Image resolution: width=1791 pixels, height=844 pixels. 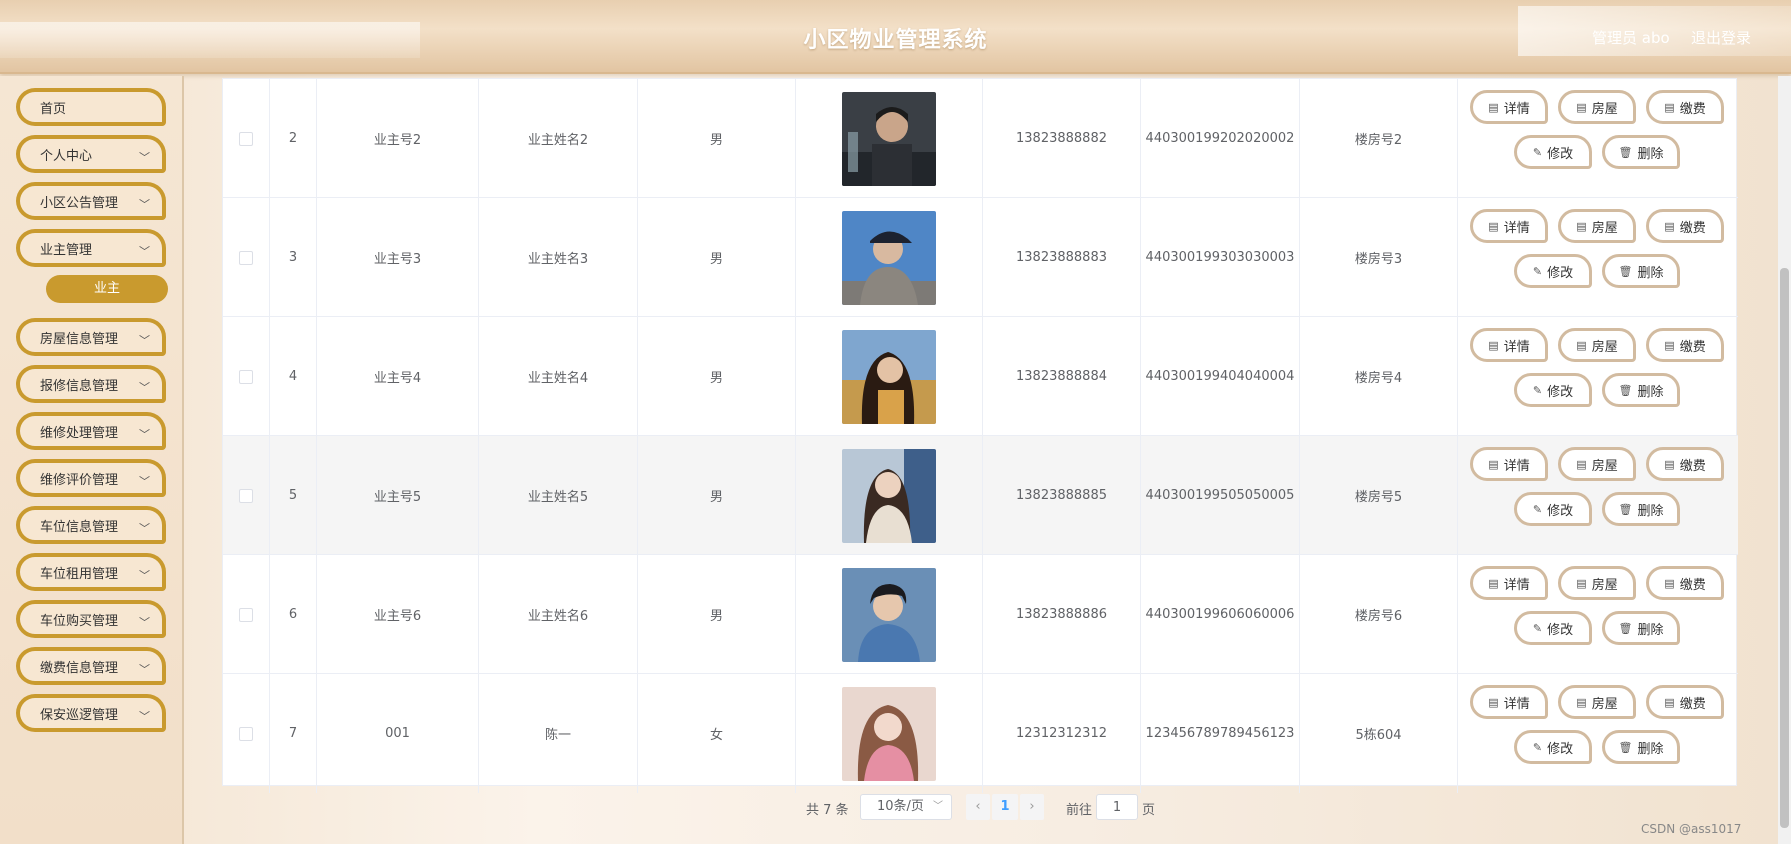 What do you see at coordinates (558, 495) in the screenshot?
I see `owner-name: 业主姓名5` at bounding box center [558, 495].